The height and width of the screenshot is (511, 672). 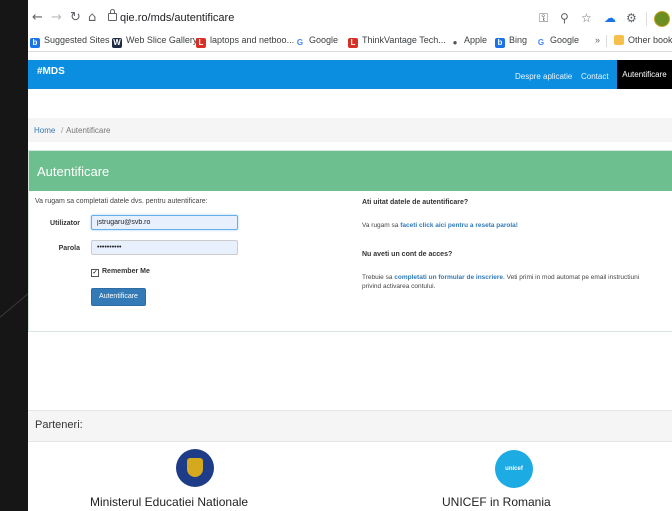 I want to click on remember-me-checkbox: ✓ Remember Me, so click(x=120, y=272).